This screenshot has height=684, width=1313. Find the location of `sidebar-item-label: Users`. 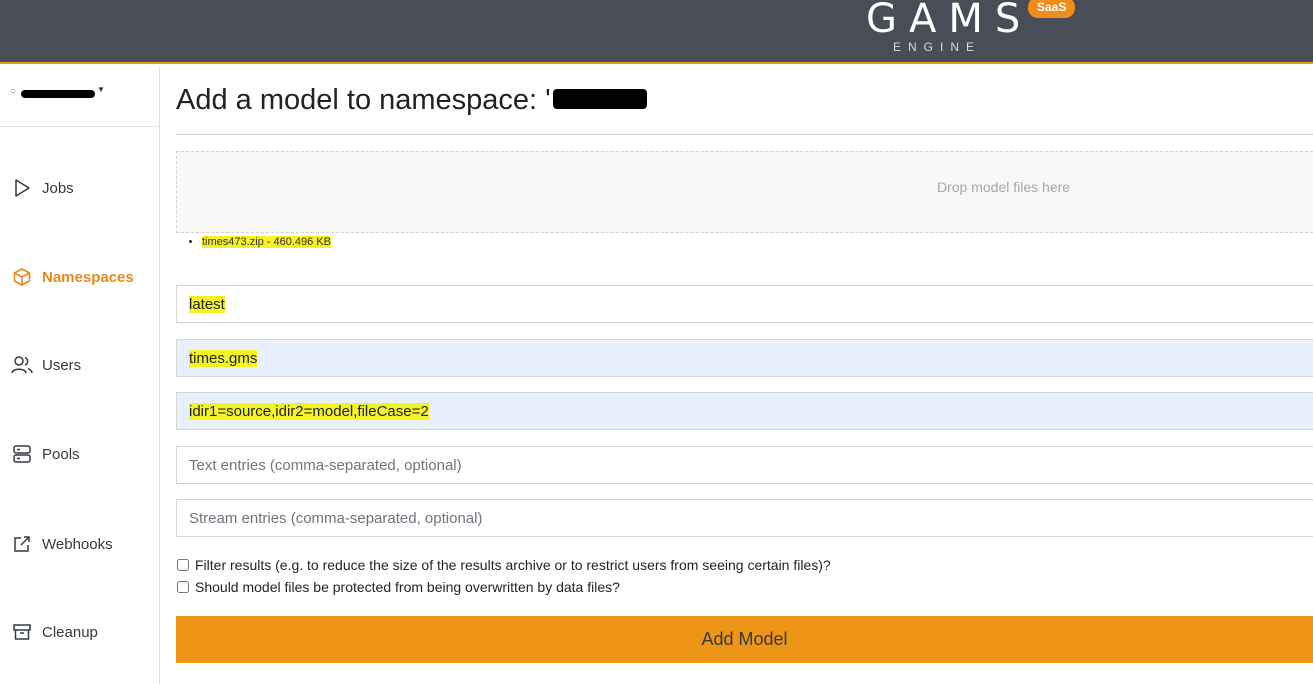

sidebar-item-label: Users is located at coordinates (62, 365).